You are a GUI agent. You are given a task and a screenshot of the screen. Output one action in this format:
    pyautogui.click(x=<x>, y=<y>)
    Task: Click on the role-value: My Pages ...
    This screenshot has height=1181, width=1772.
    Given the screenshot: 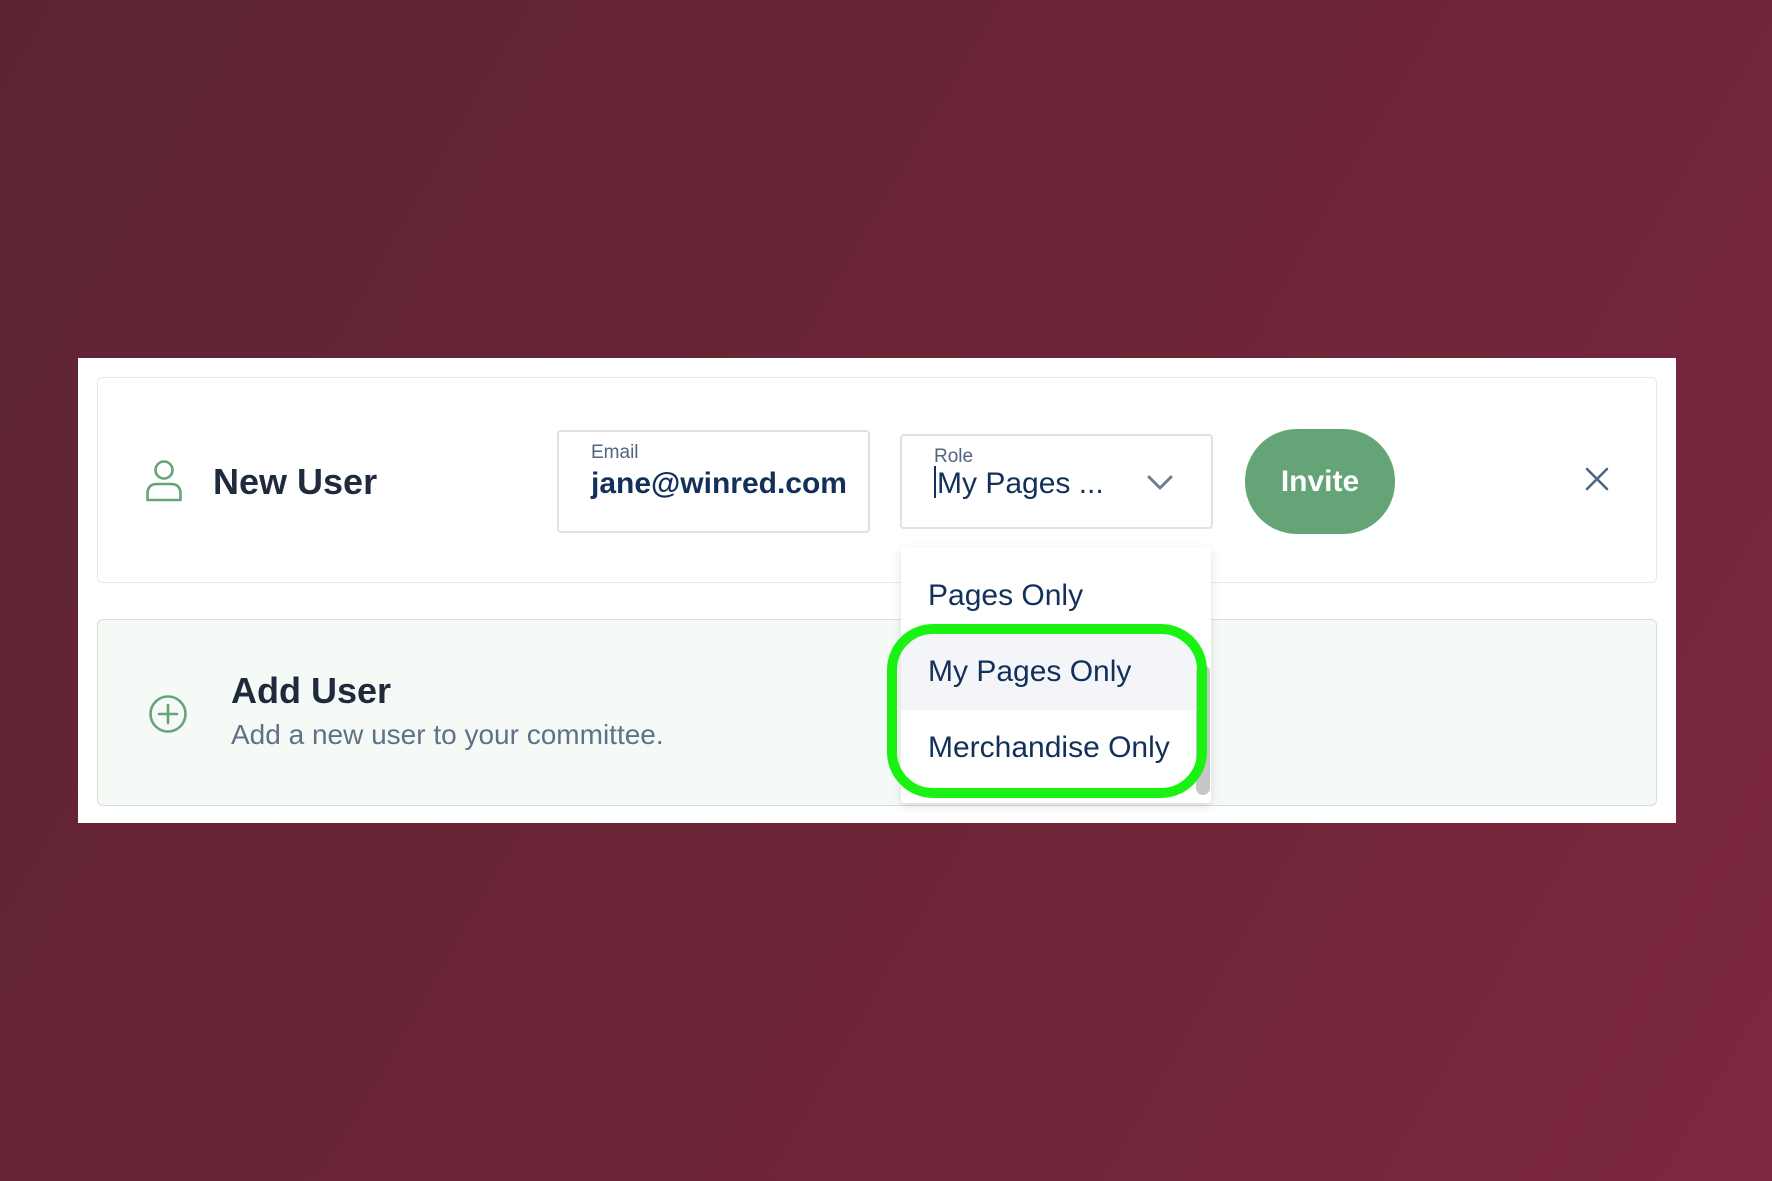 What is the action you would take?
    pyautogui.click(x=1019, y=484)
    